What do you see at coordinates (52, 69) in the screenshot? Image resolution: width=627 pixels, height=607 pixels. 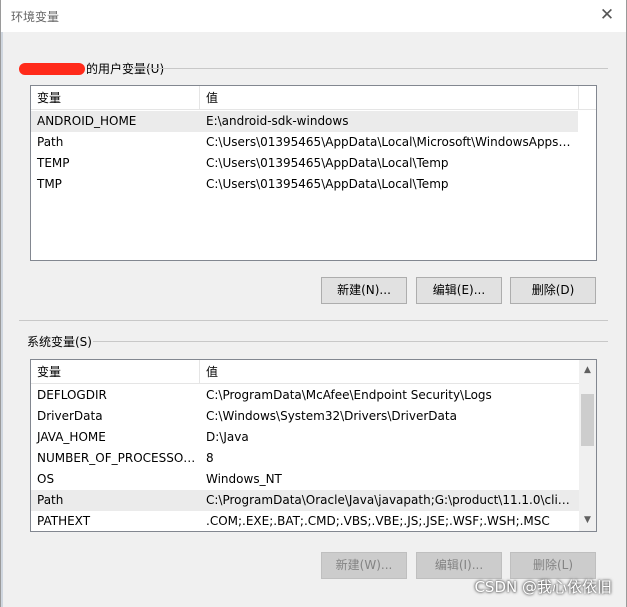 I see `redacted-username` at bounding box center [52, 69].